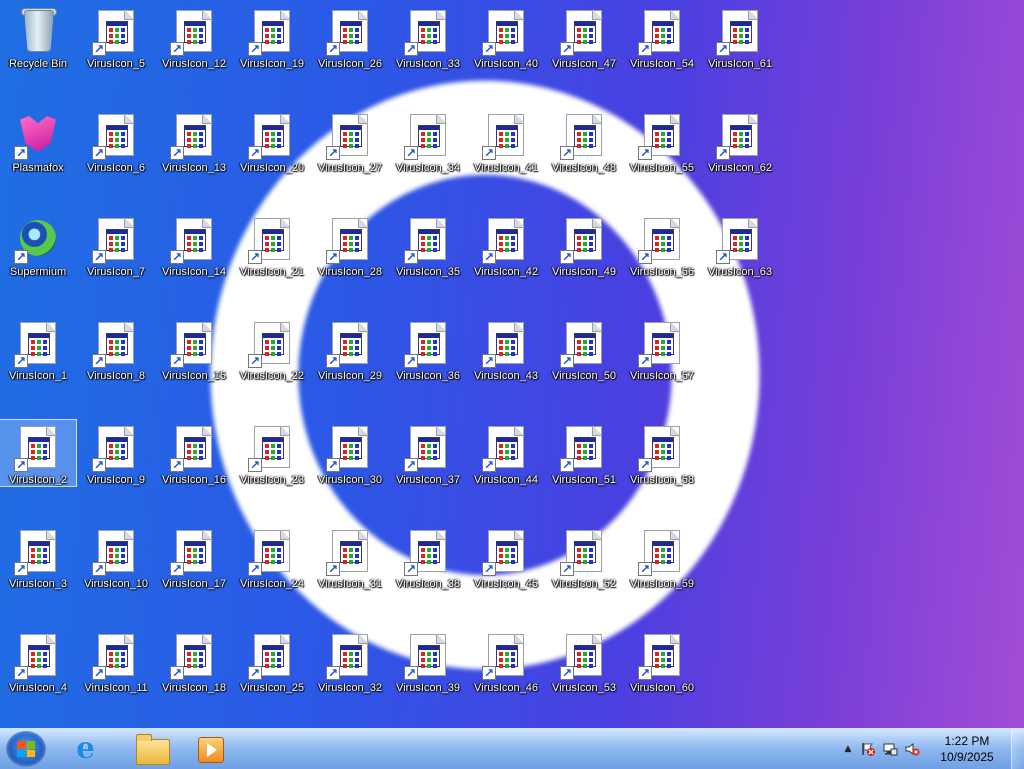 The width and height of the screenshot is (1024, 769). I want to click on desktop-icon-label: VirusIcon_50, so click(583, 376).